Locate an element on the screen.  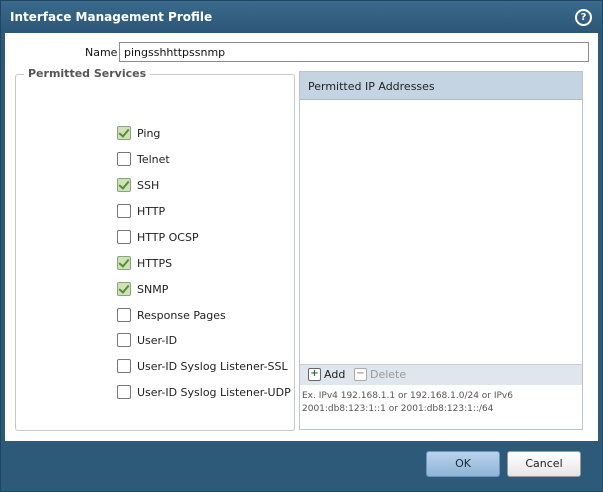
user-id-syslog-ssl-checkbox is located at coordinates (124, 366).